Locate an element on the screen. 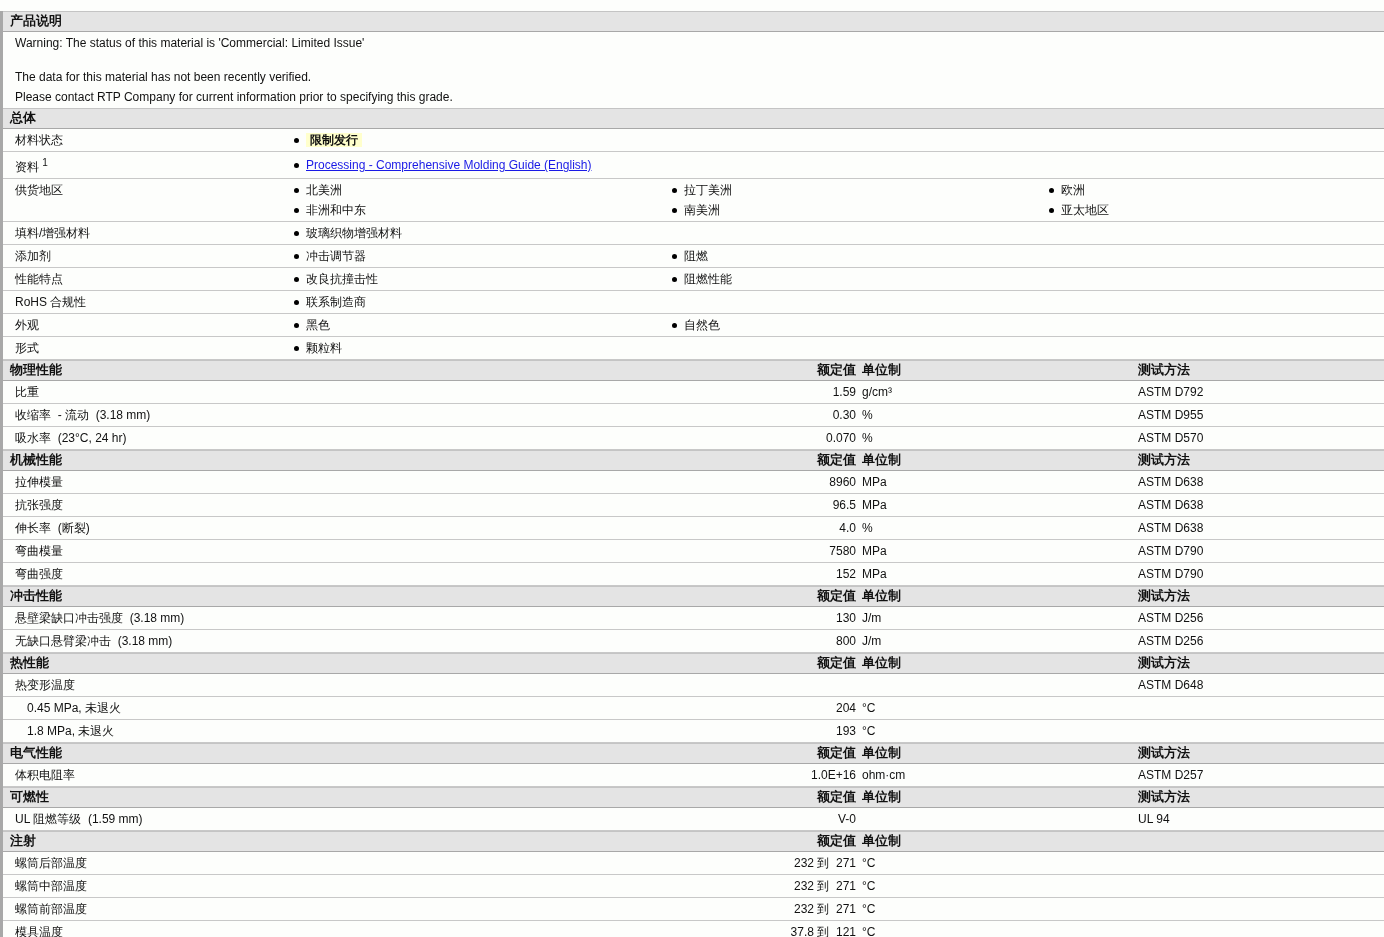  section-header: 电气性能 额定值 单位制 测试方法 is located at coordinates (693, 753).